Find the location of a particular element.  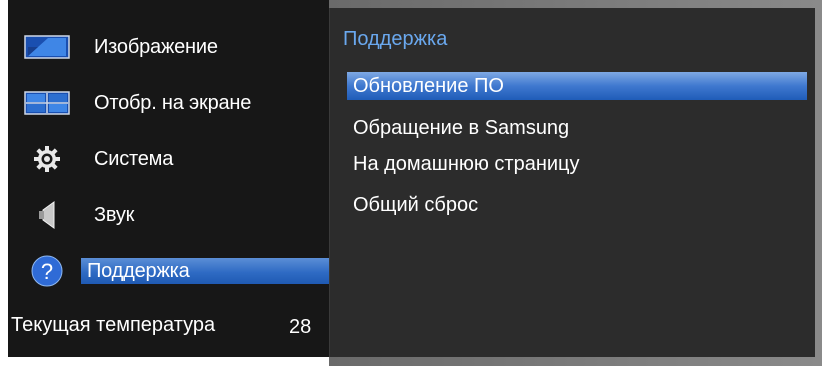

submenu-item-label: На домашнюю страницу is located at coordinates (466, 163).